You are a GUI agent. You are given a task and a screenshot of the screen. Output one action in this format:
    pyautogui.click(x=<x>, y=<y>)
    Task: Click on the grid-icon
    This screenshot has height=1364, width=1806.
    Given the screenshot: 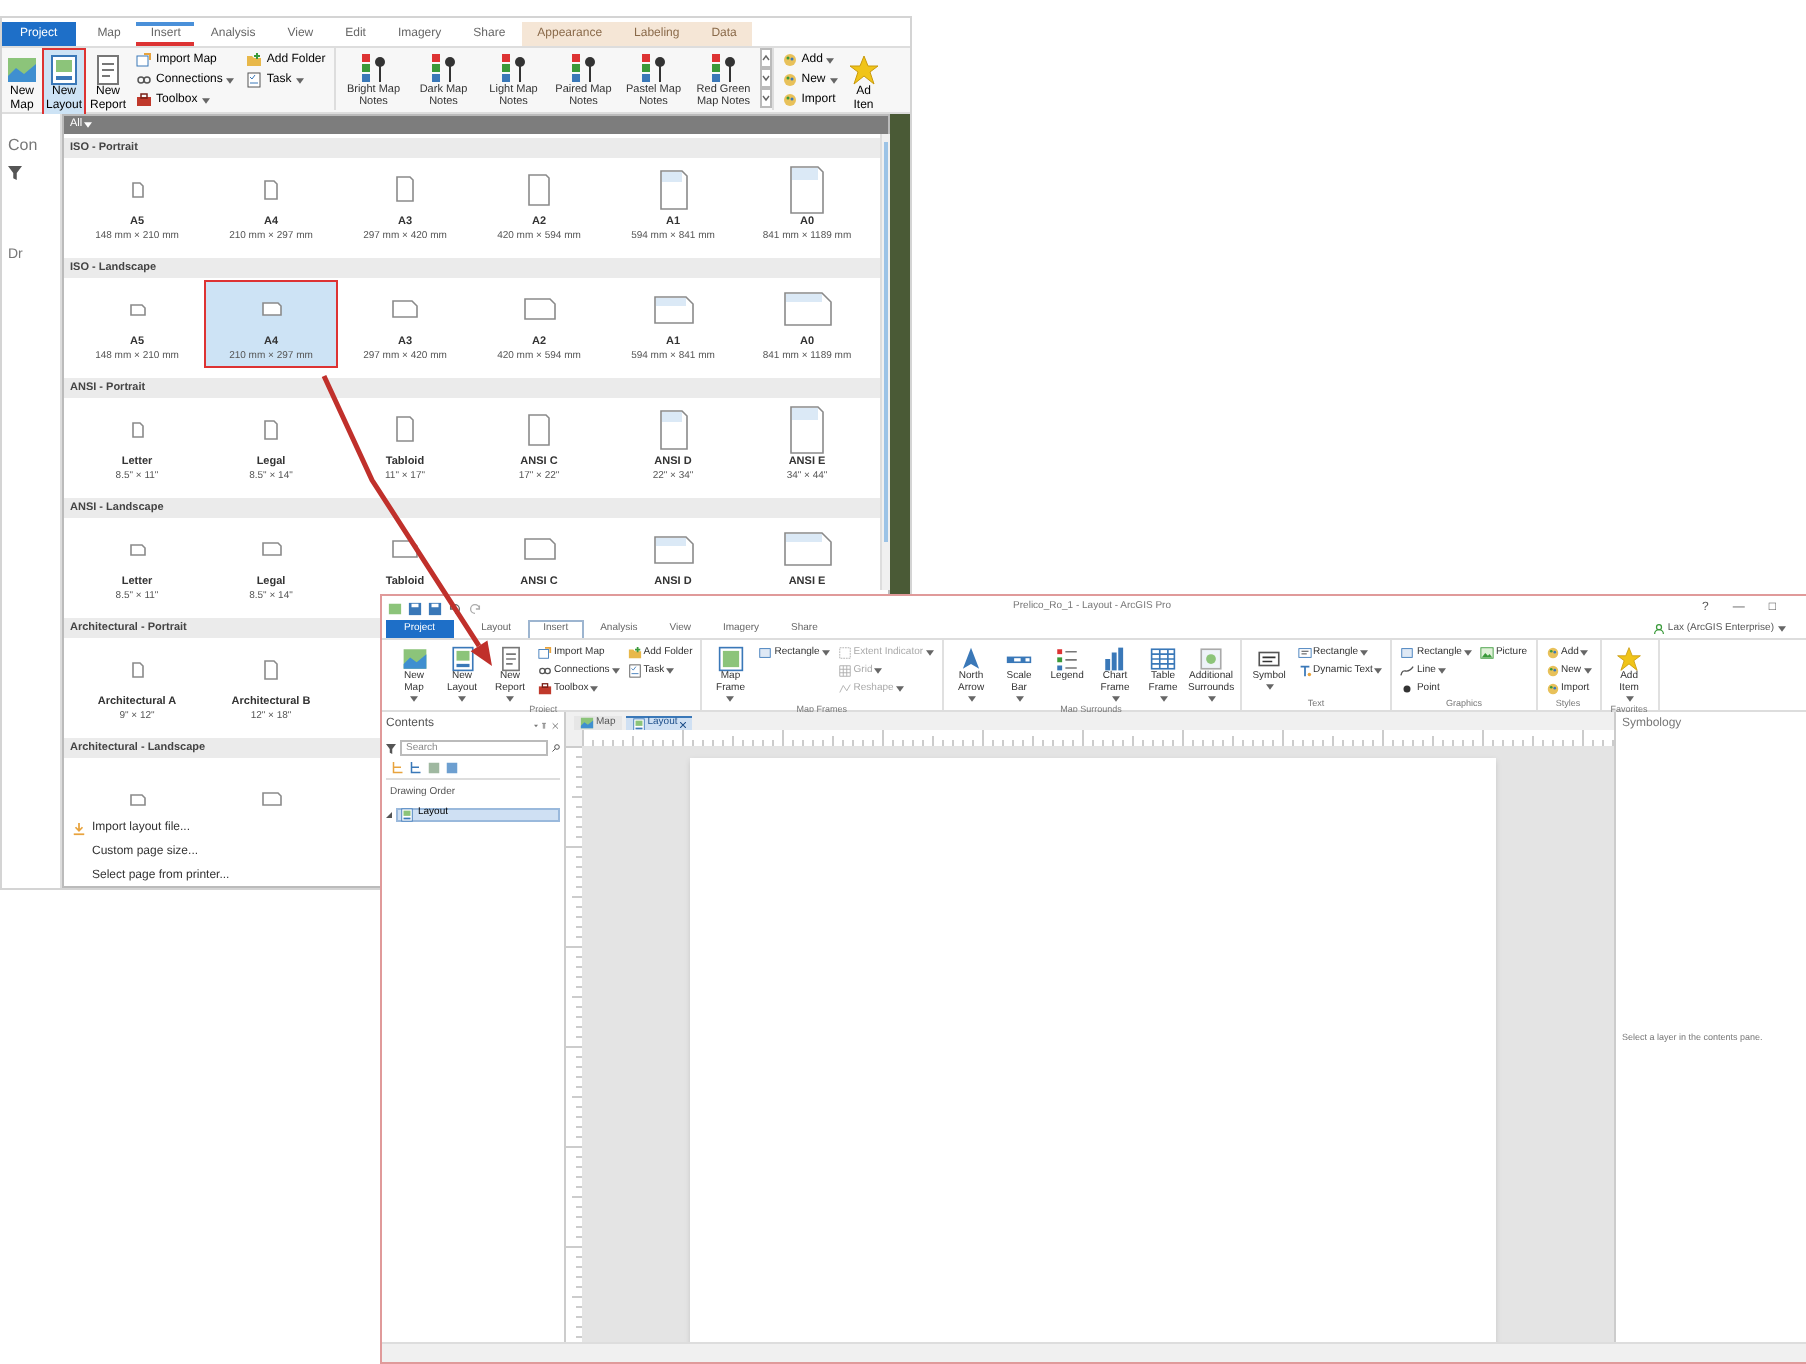 What is the action you would take?
    pyautogui.click(x=844, y=670)
    